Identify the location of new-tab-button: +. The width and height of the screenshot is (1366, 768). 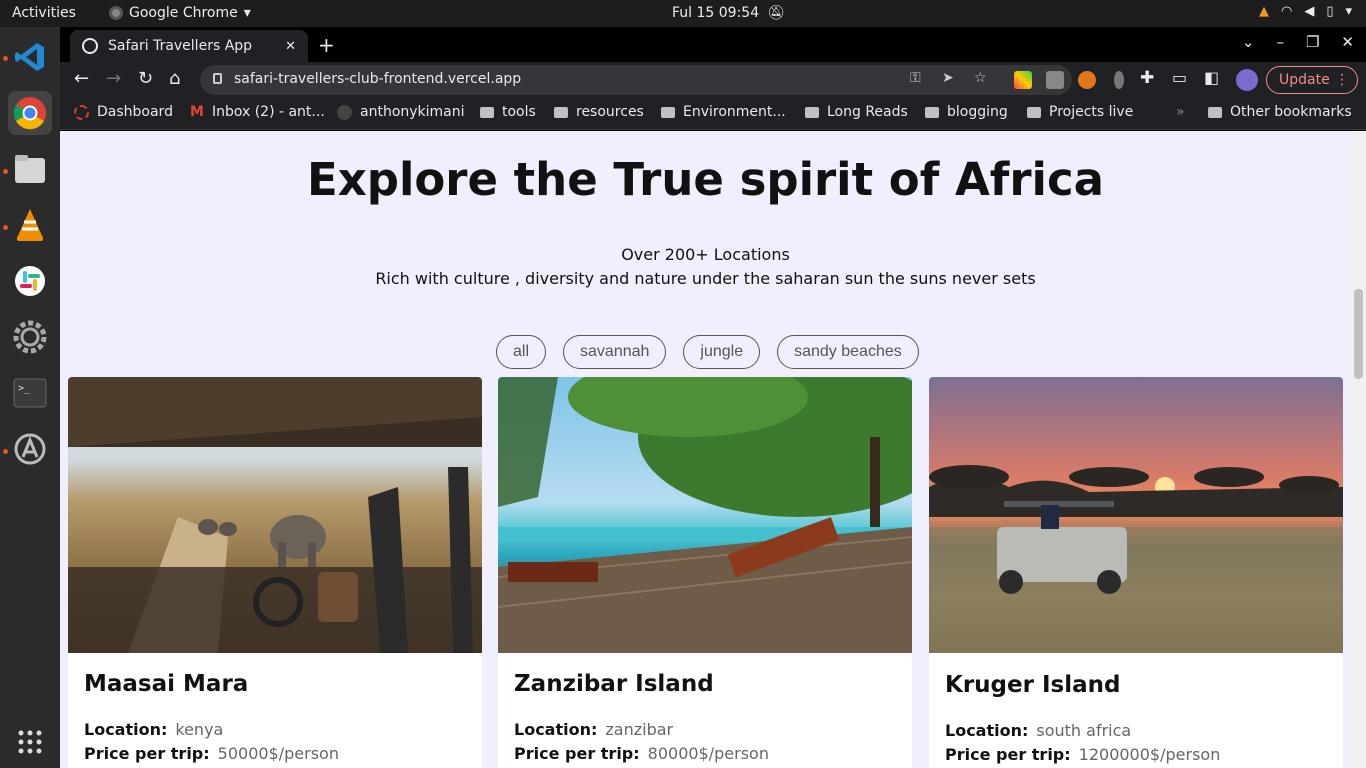
(326, 45).